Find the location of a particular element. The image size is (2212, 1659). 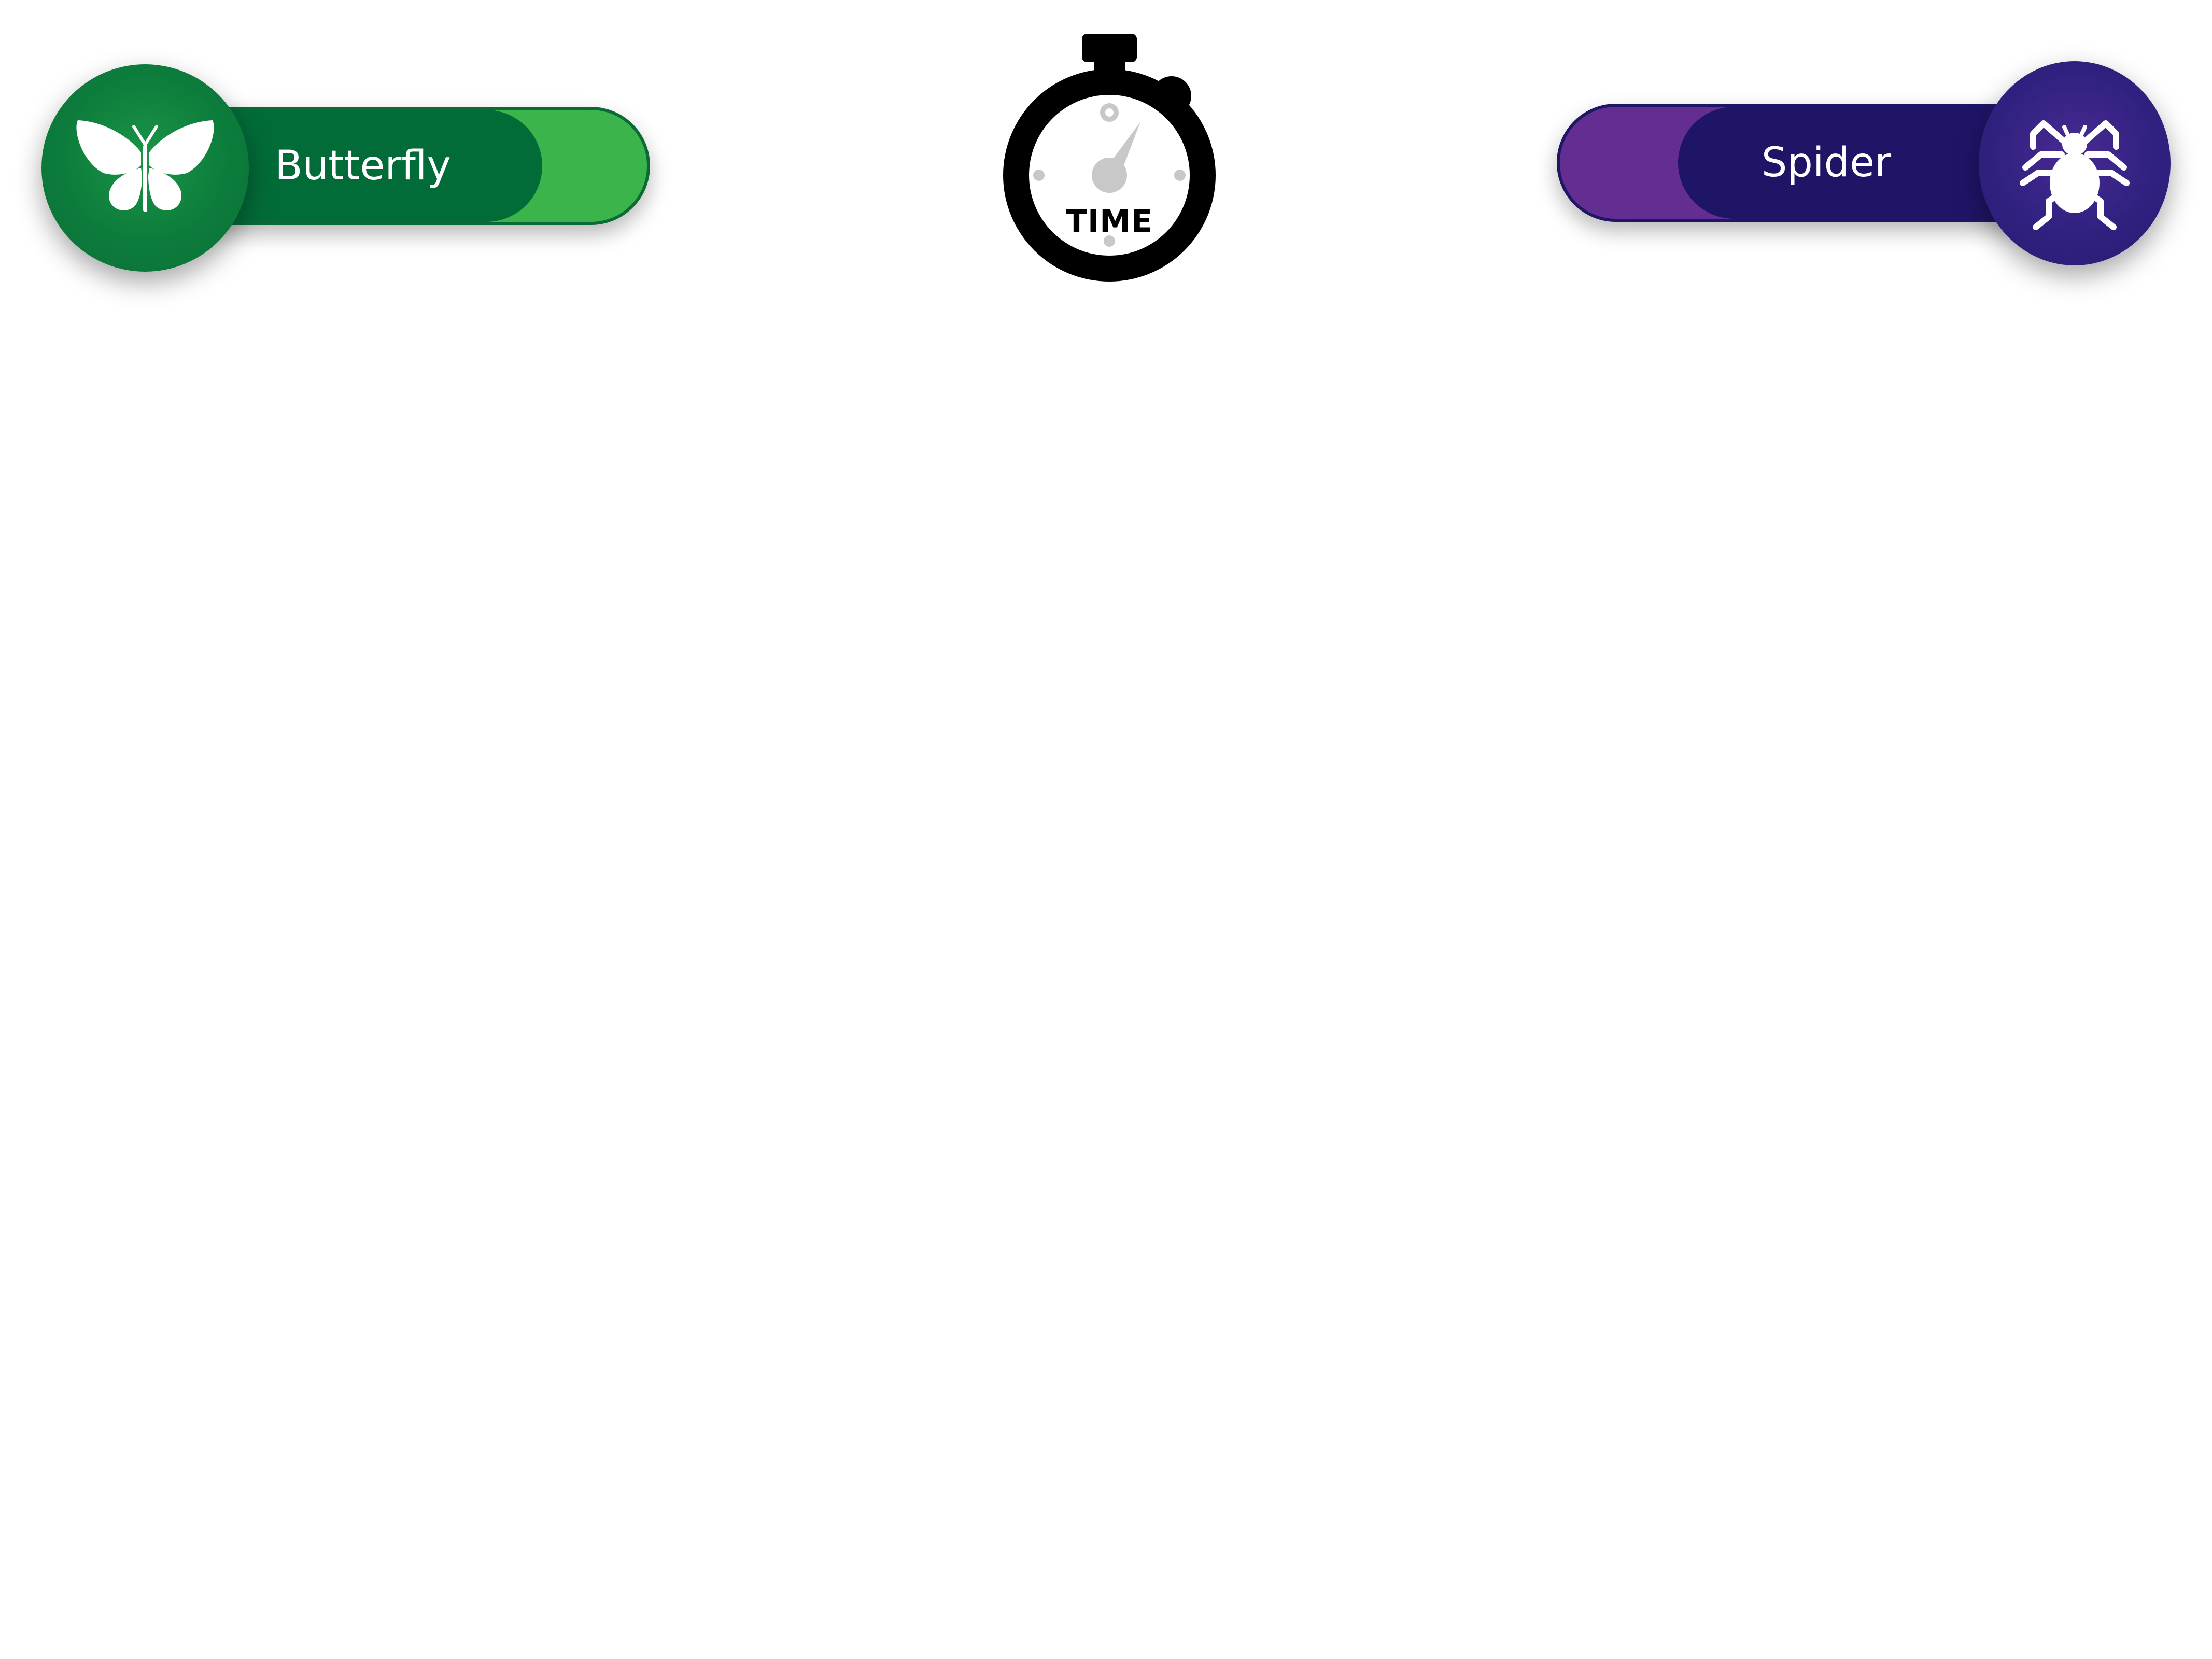

timer-label: TIME is located at coordinates (1109, 221).